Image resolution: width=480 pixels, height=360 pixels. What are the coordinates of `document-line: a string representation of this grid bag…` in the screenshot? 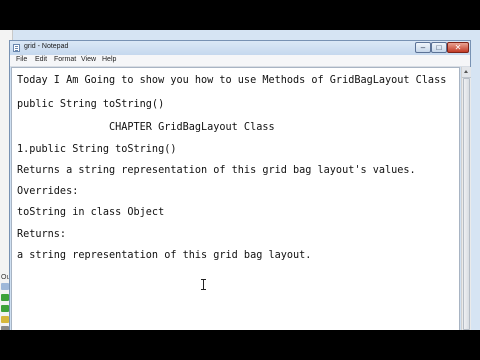 It's located at (164, 255).